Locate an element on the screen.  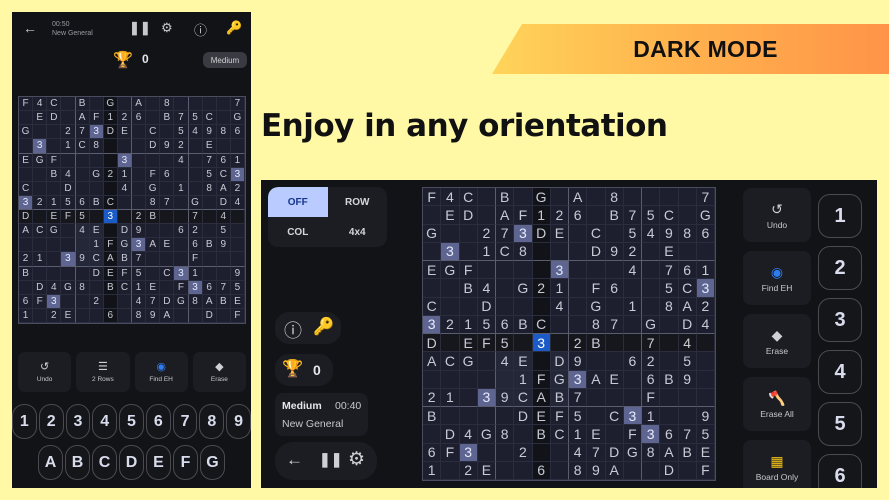
erase-all-button: 🪓 Erase All is located at coordinates (777, 404).